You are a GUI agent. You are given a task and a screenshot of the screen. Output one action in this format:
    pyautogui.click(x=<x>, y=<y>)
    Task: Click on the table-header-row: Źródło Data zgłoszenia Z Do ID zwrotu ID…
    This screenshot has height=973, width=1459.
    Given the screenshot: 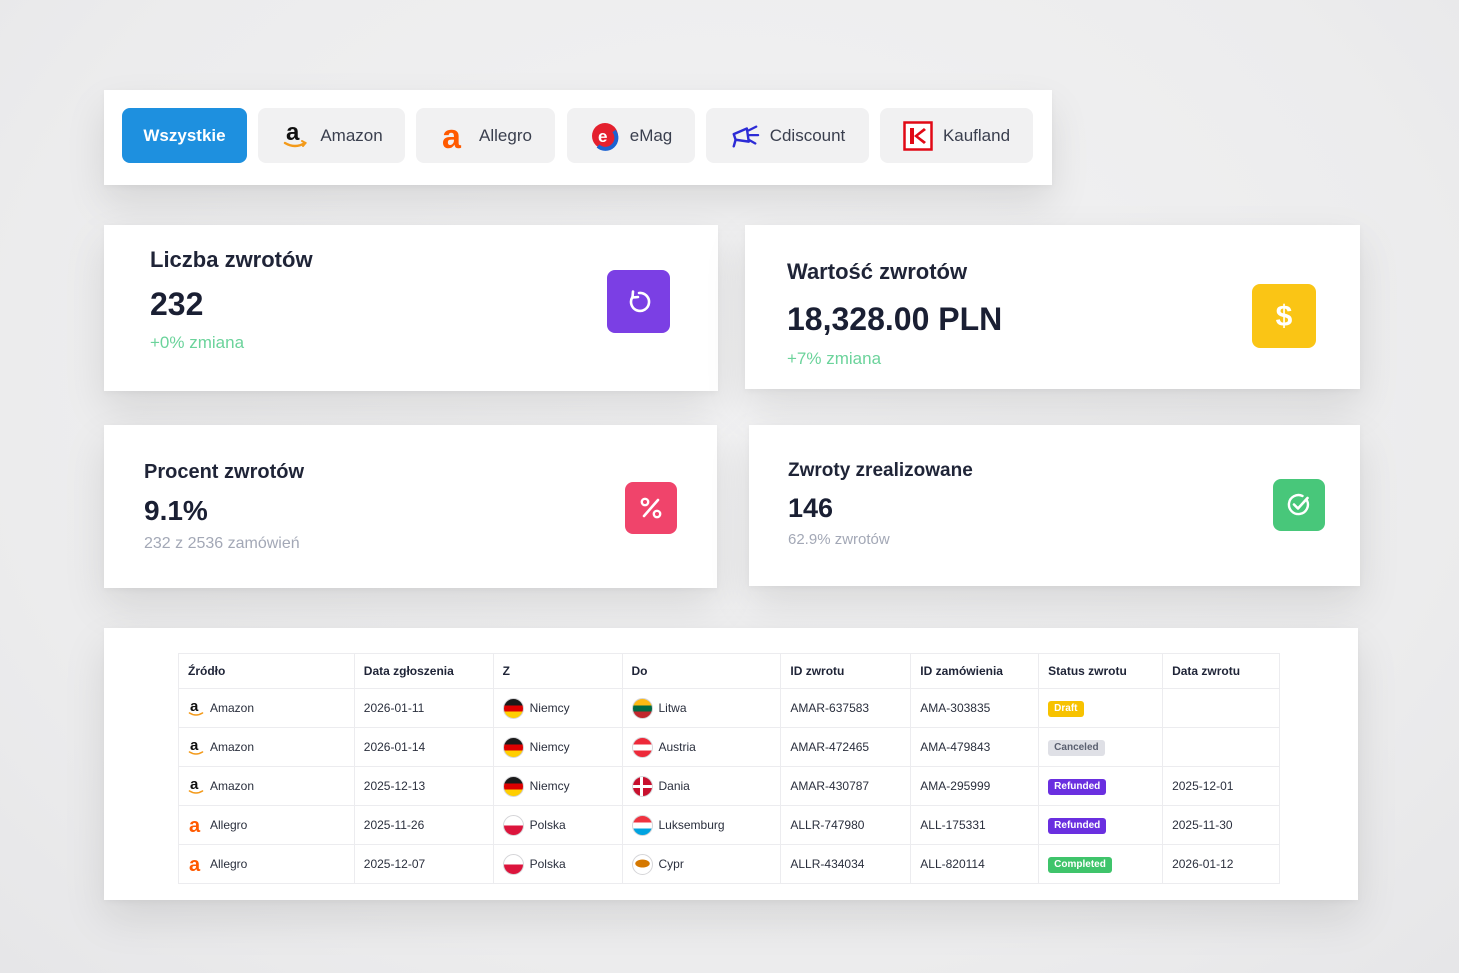 What is the action you would take?
    pyautogui.click(x=729, y=671)
    